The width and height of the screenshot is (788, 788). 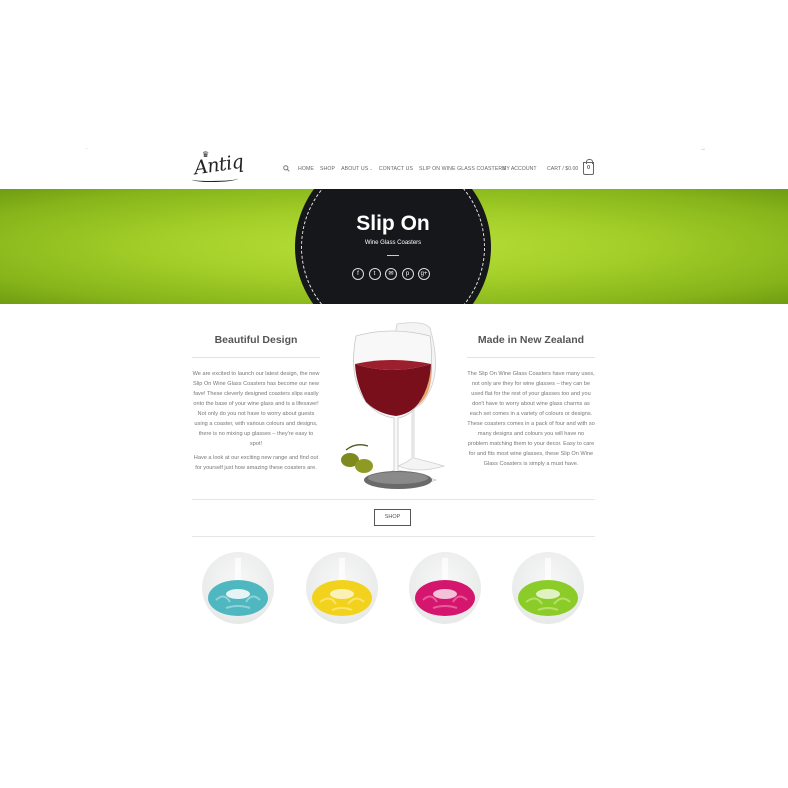 What do you see at coordinates (306, 169) in the screenshot?
I see `nav-home: HOME` at bounding box center [306, 169].